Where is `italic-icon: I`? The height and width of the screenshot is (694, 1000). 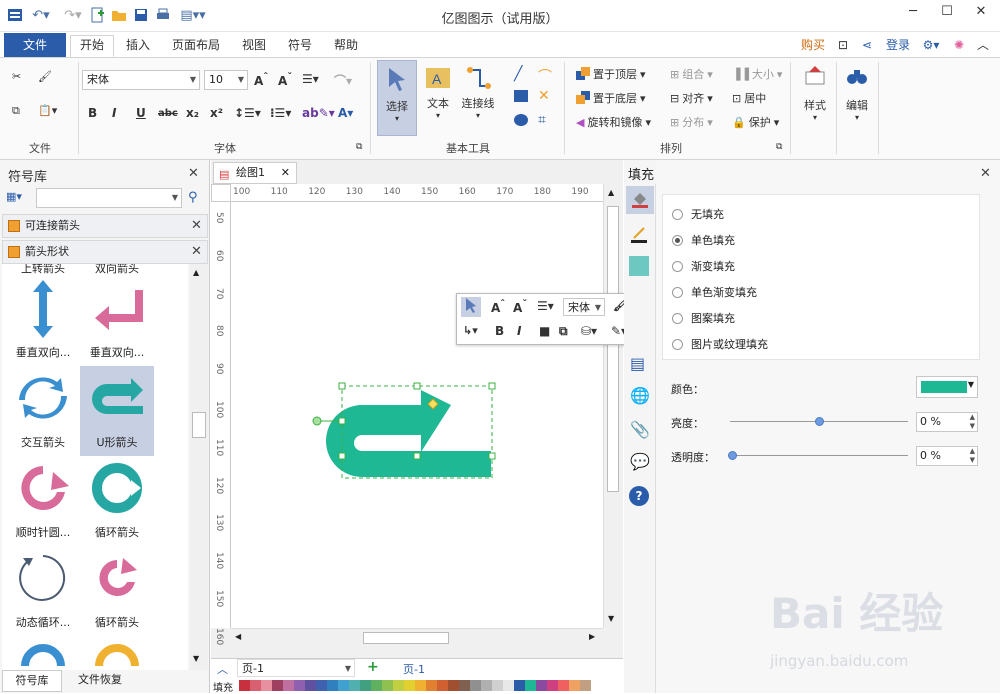
italic-icon: I is located at coordinates (114, 113).